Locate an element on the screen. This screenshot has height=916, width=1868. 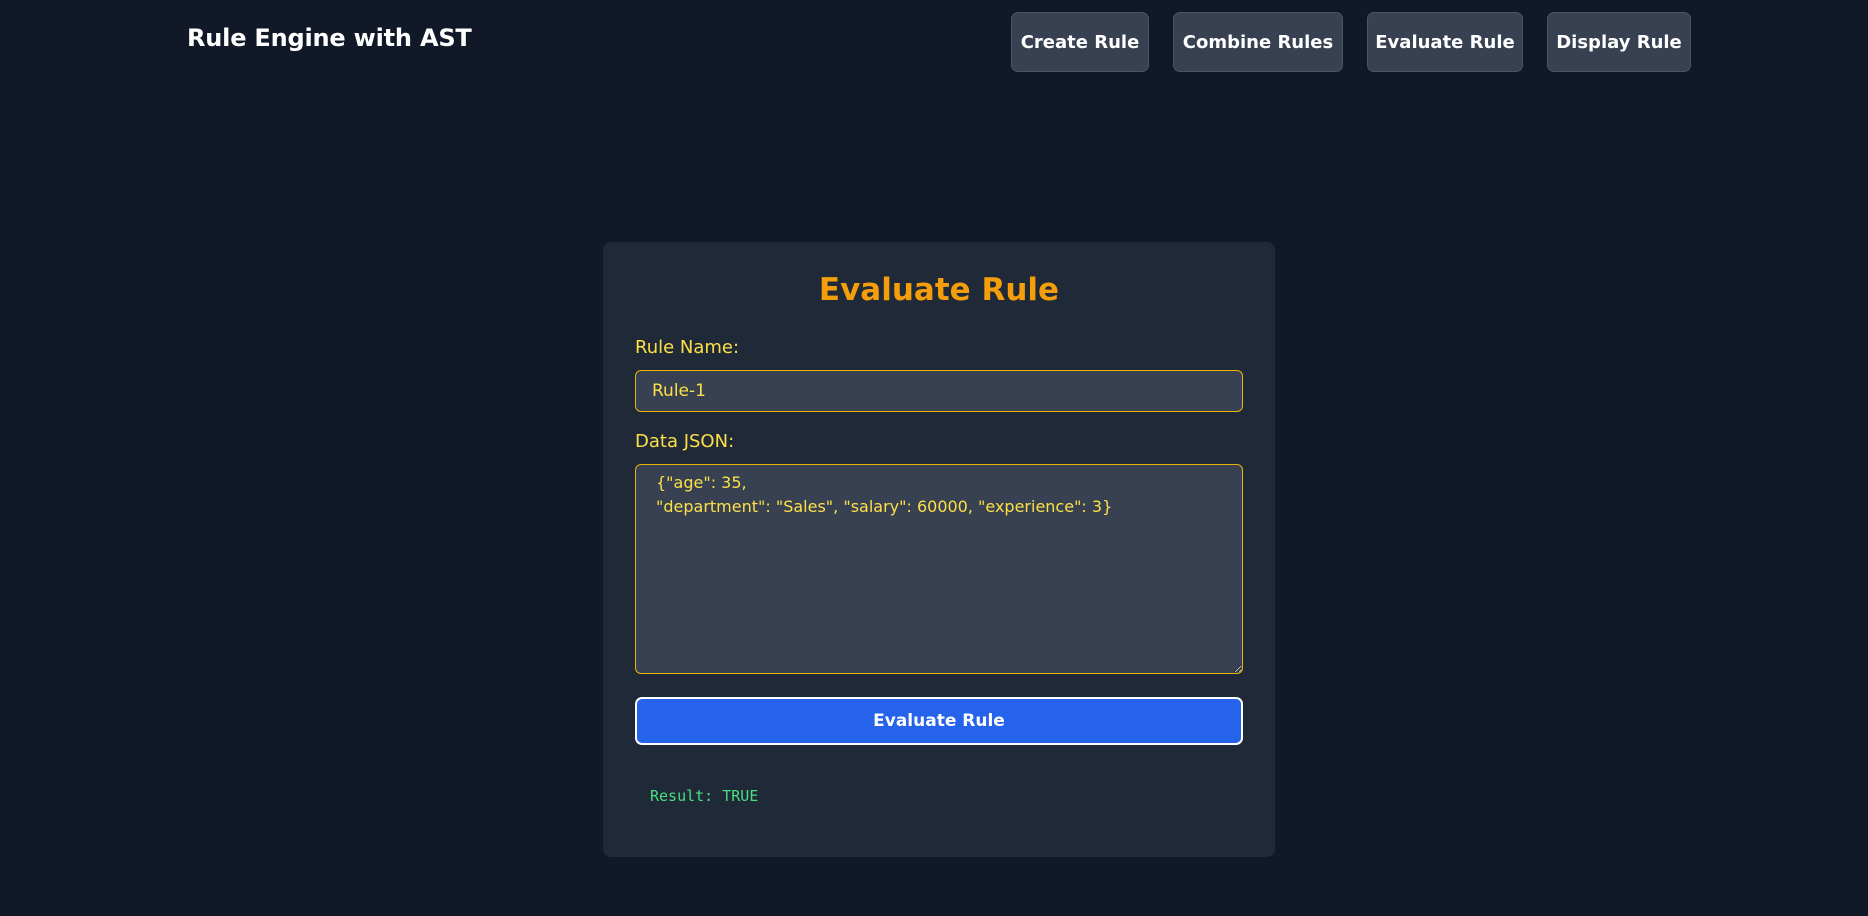
evaluate-rule-nav-button: Evaluate Rule is located at coordinates (1445, 42).